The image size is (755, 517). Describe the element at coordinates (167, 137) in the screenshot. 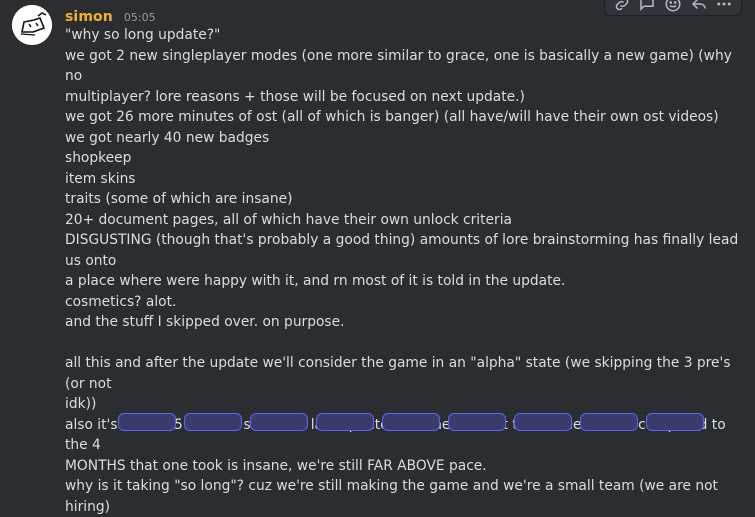

I see `message-line: we got nearly 40 new badges` at that location.